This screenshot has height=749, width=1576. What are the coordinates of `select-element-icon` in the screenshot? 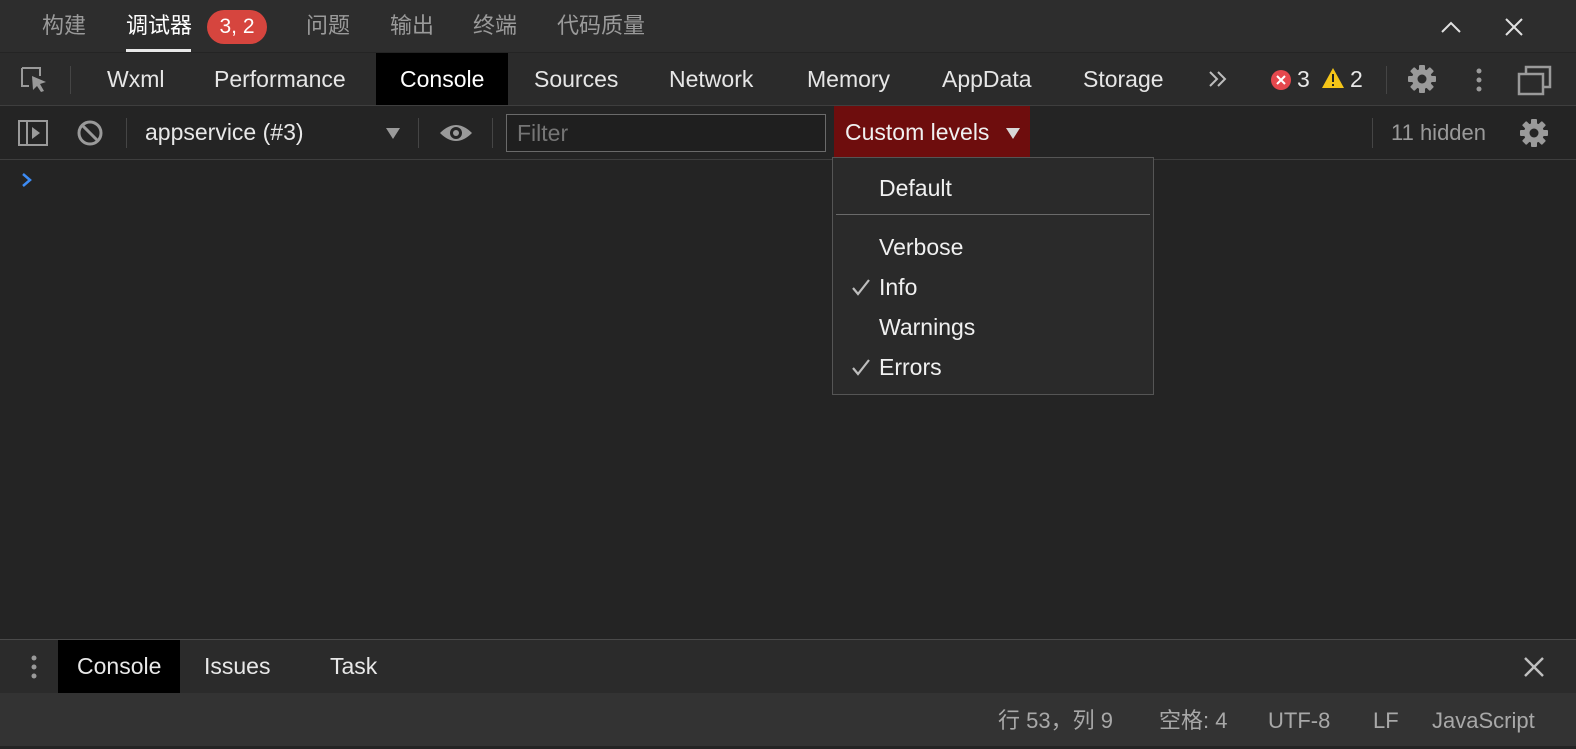 It's located at (33, 79).